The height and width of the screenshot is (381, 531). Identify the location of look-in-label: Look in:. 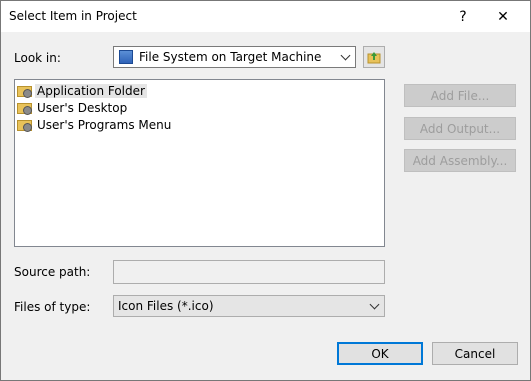
(37, 58).